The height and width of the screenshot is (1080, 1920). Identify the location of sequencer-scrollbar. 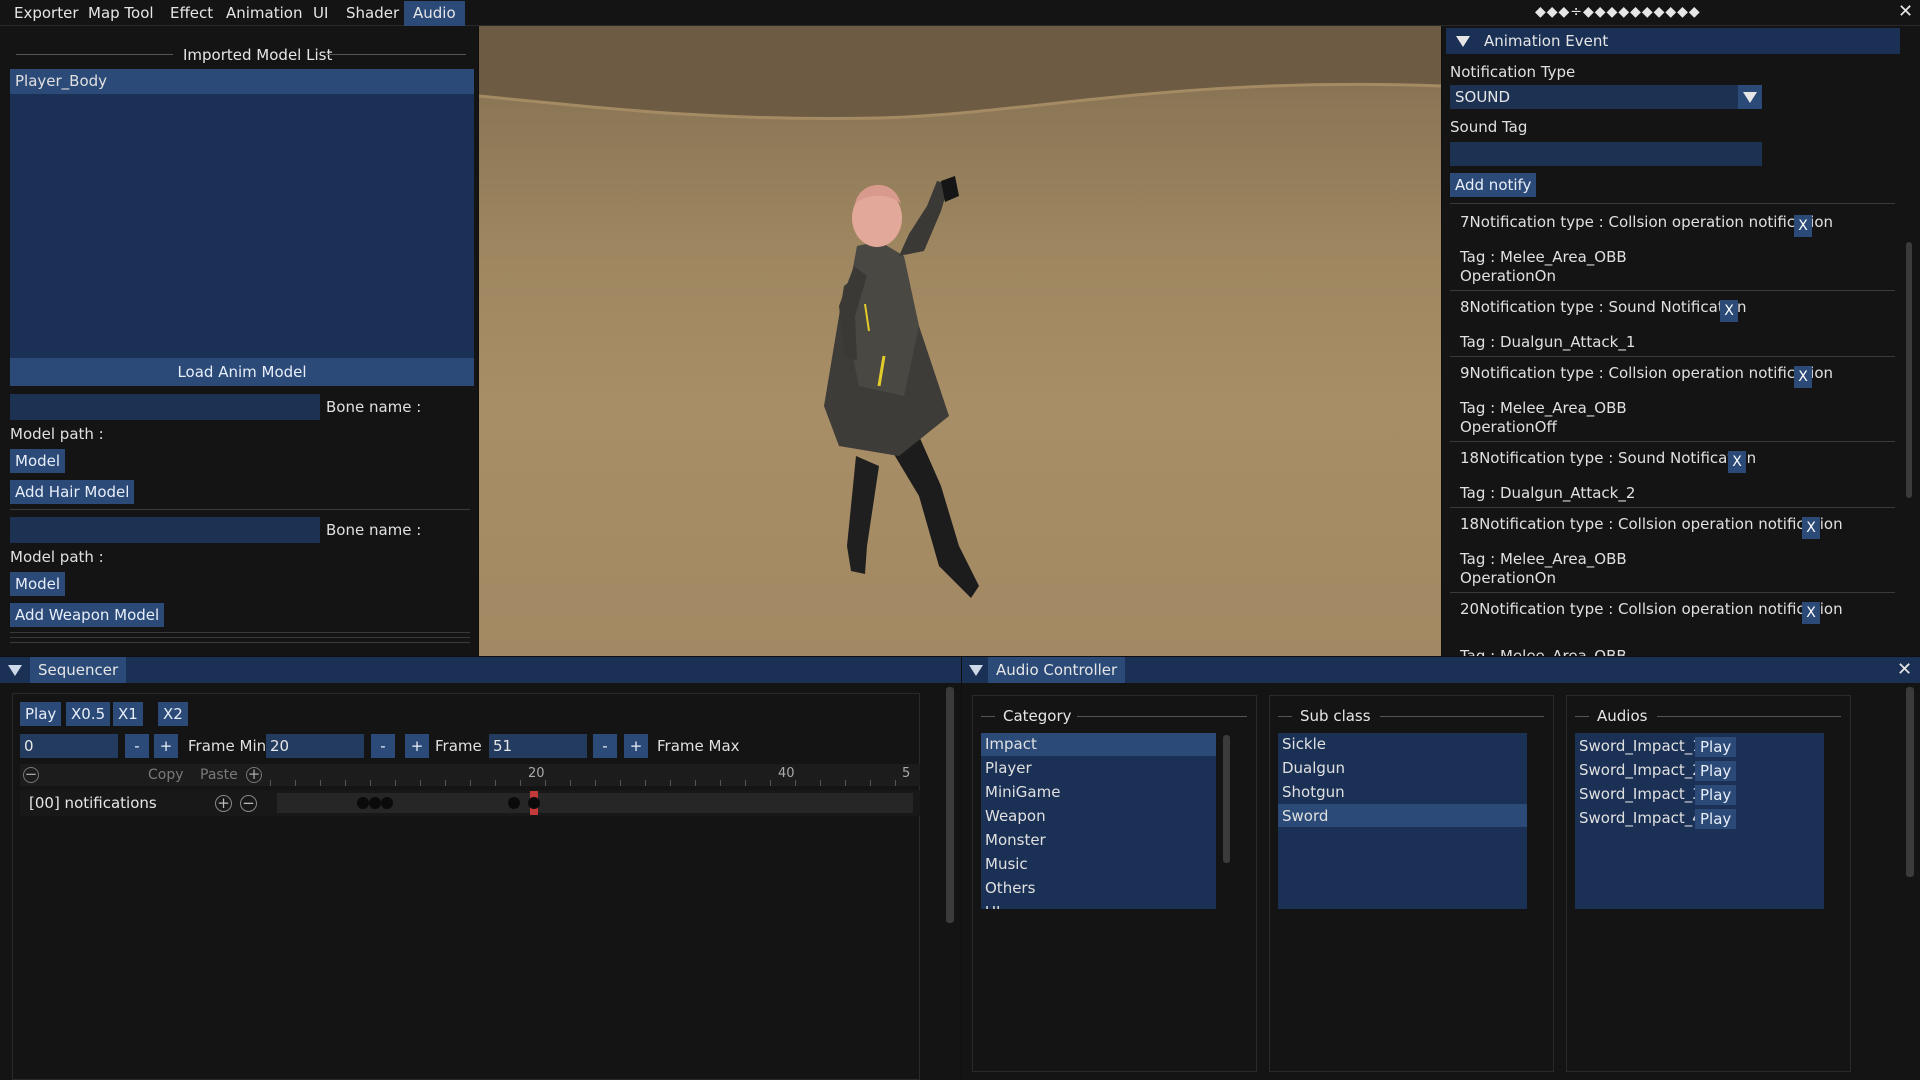
(950, 805).